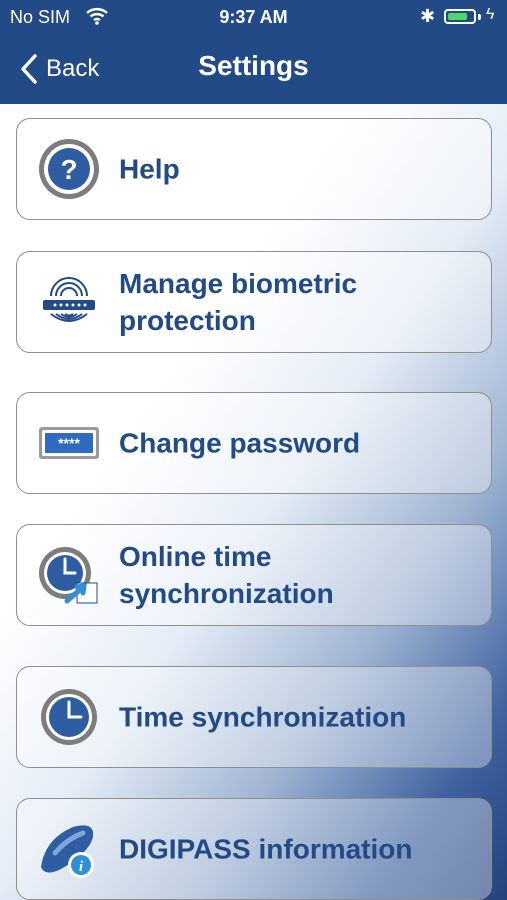 Image resolution: width=507 pixels, height=900 pixels. Describe the element at coordinates (69, 299) in the screenshot. I see `fingerprint-icon` at that location.